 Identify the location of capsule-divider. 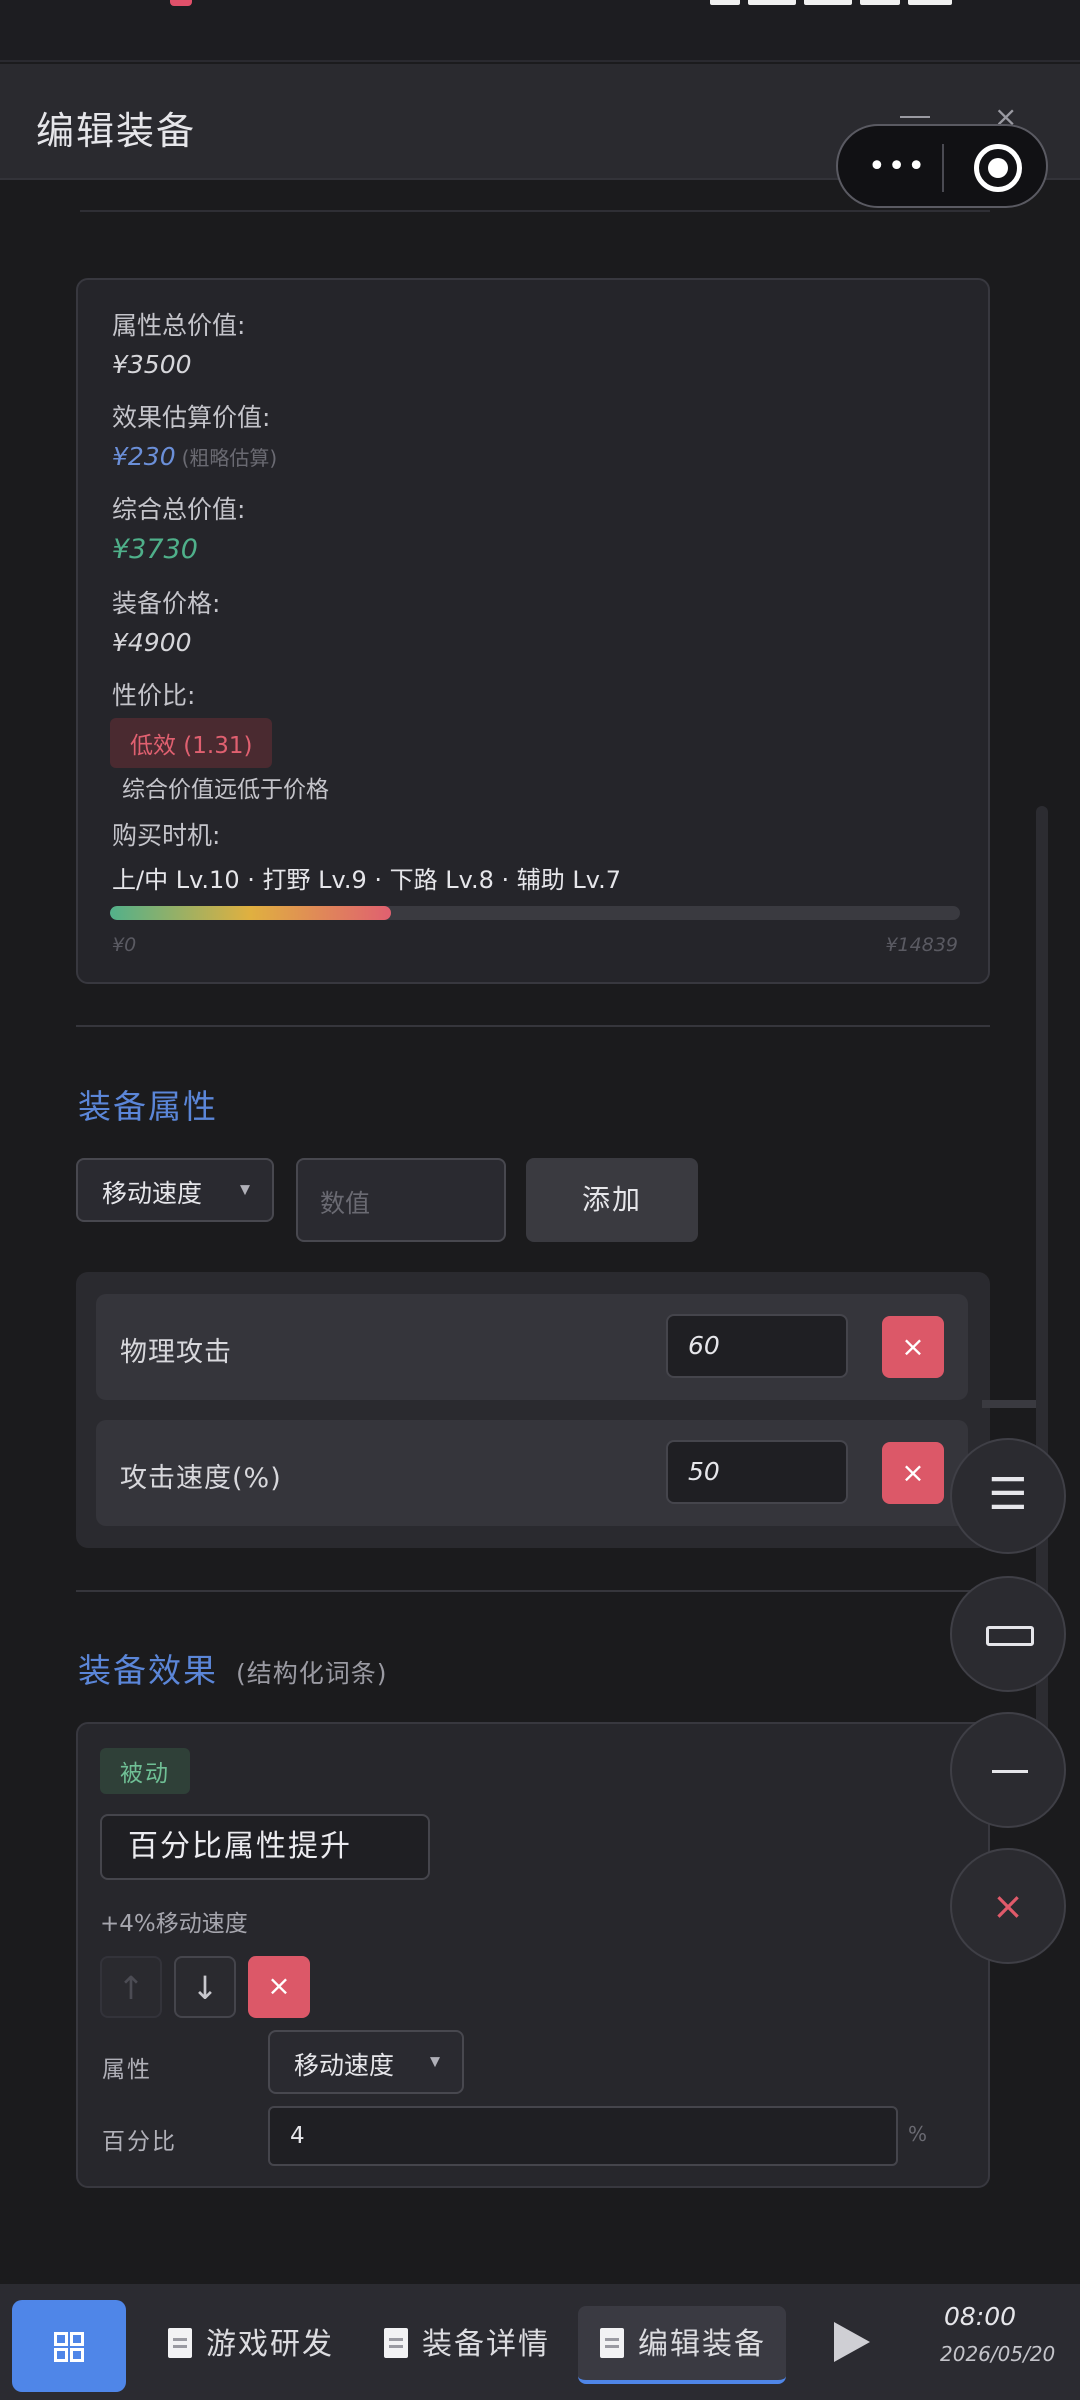
(943, 168).